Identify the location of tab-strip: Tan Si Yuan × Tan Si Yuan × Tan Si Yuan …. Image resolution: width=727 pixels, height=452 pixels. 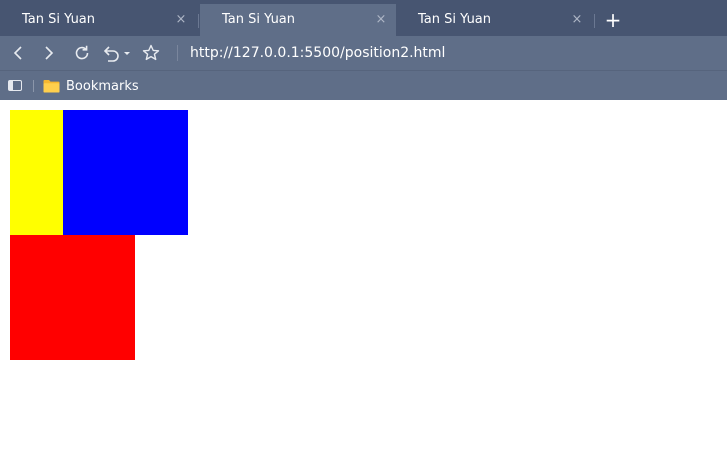
(363, 18).